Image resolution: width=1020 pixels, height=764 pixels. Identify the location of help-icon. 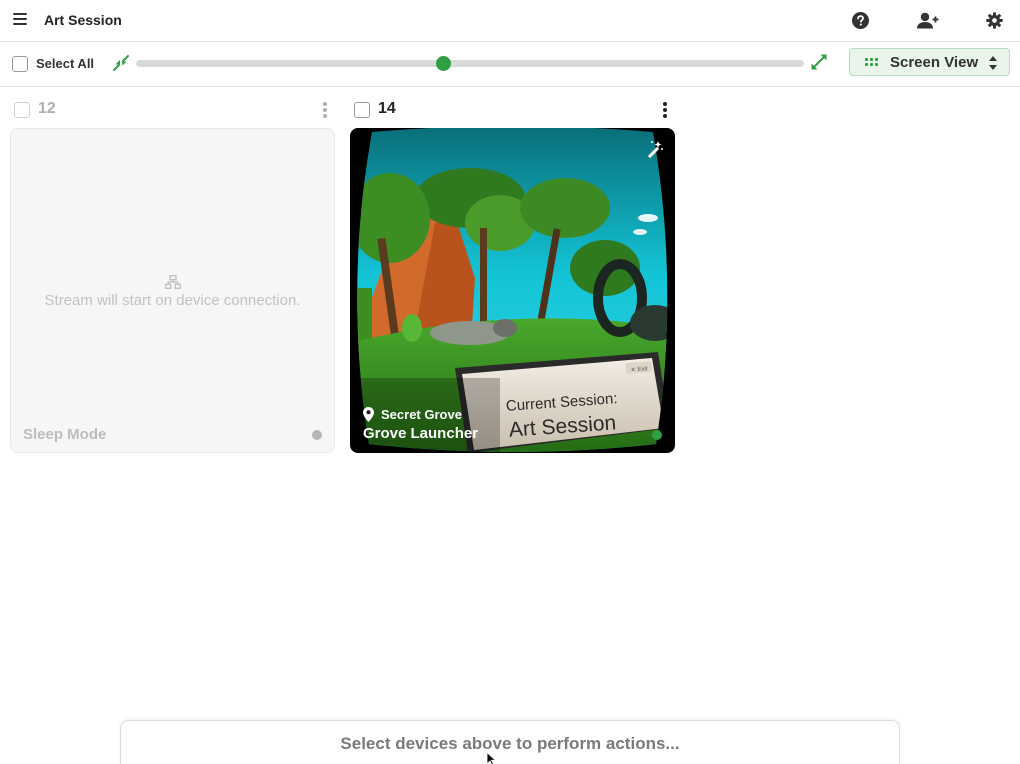
(860, 20).